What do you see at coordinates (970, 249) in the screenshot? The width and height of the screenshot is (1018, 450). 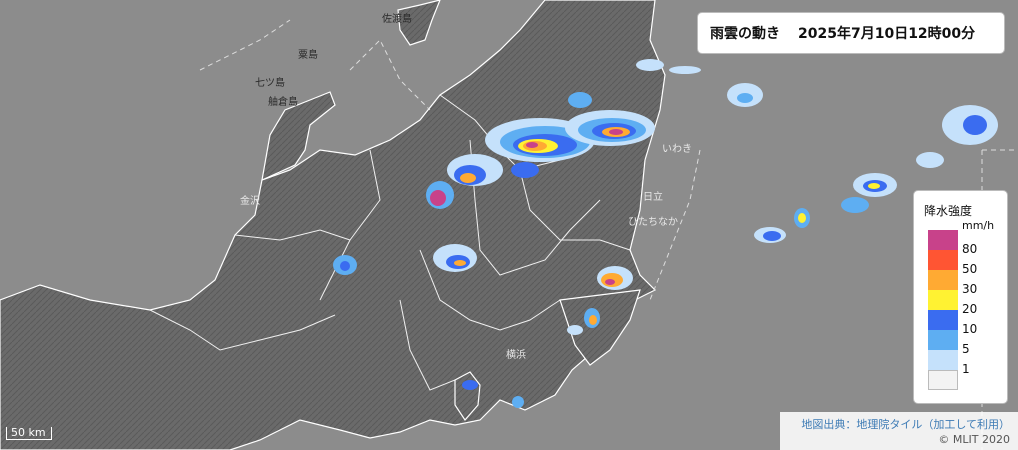 I see `legend-level-label: 80` at bounding box center [970, 249].